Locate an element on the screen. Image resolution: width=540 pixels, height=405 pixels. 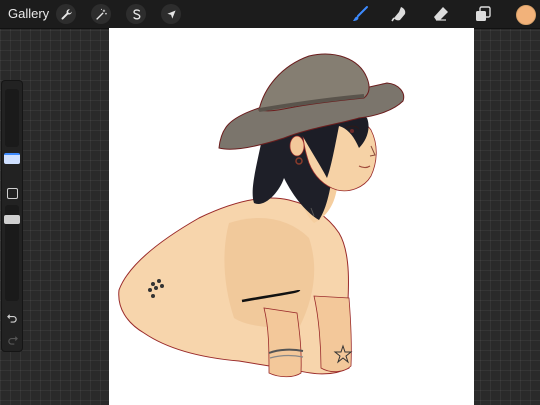
brush-size-thumb is located at coordinates (12, 158).